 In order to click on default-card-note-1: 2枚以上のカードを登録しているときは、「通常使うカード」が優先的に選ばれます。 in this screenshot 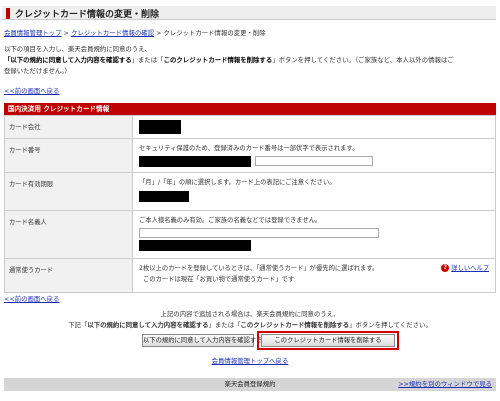, I will do `click(259, 268)`.